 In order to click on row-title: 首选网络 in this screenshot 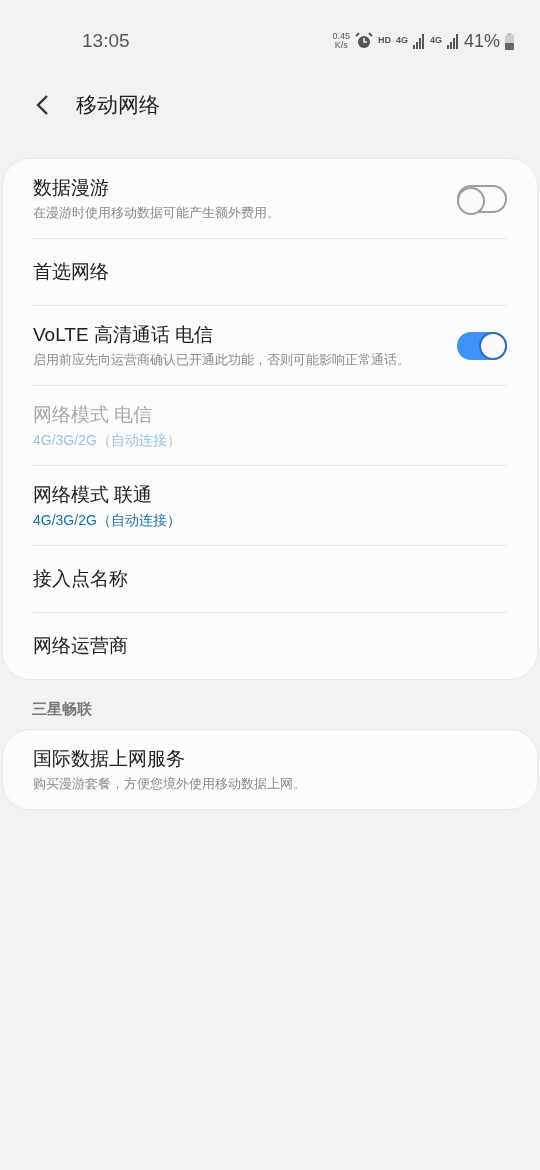, I will do `click(71, 272)`.